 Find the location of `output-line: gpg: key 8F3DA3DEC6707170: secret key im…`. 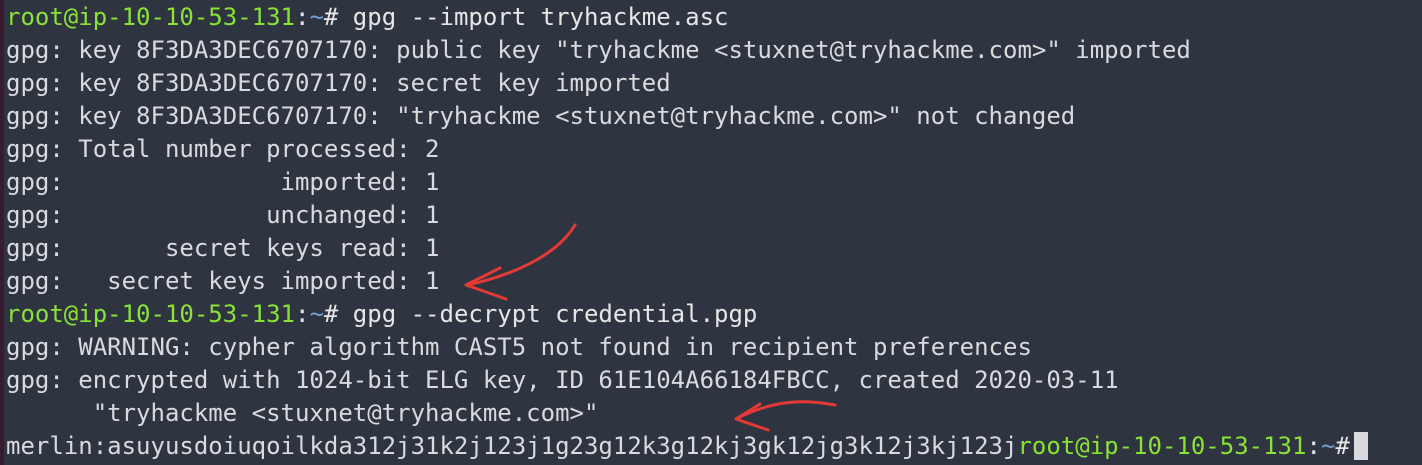

output-line: gpg: key 8F3DA3DEC6707170: secret key im… is located at coordinates (338, 83).